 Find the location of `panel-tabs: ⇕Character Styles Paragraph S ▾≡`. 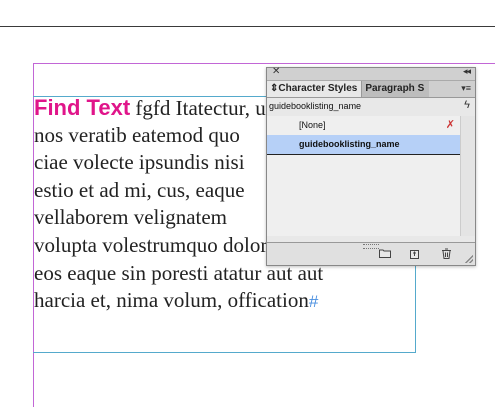

panel-tabs: ⇕Character Styles Paragraph S ▾≡ is located at coordinates (371, 89).